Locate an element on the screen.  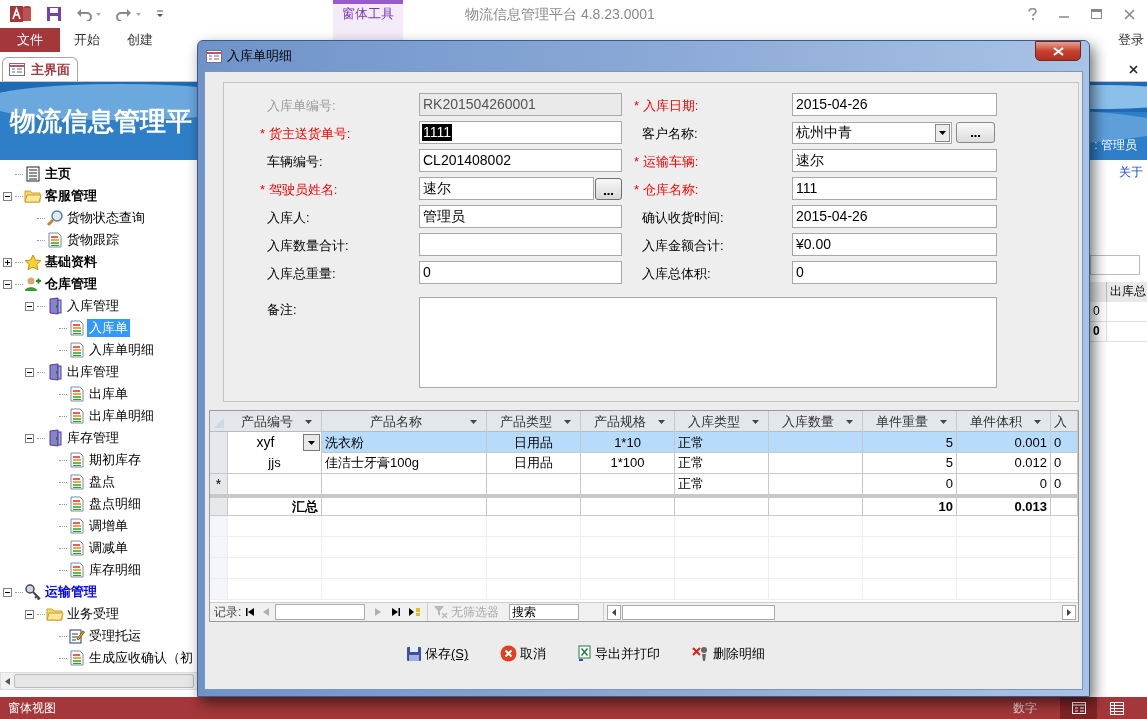
tree-item: 期初库存 is located at coordinates (115, 460).